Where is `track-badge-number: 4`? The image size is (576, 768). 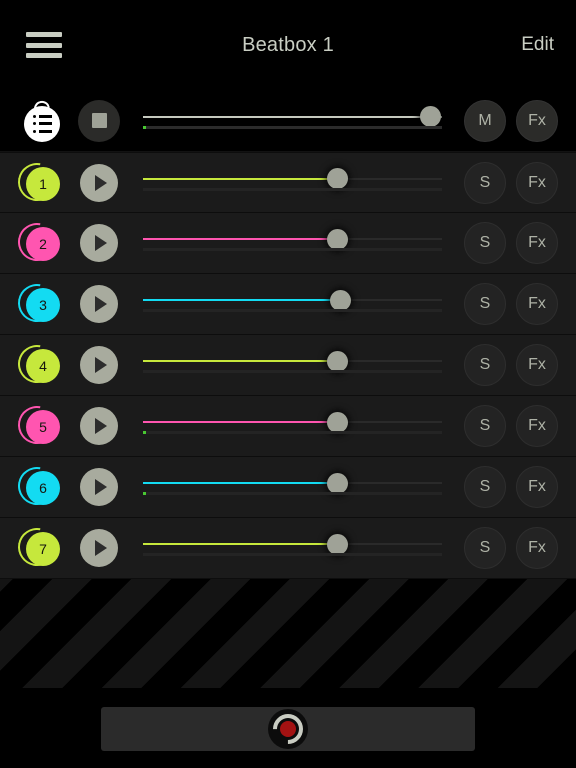 track-badge-number: 4 is located at coordinates (43, 366).